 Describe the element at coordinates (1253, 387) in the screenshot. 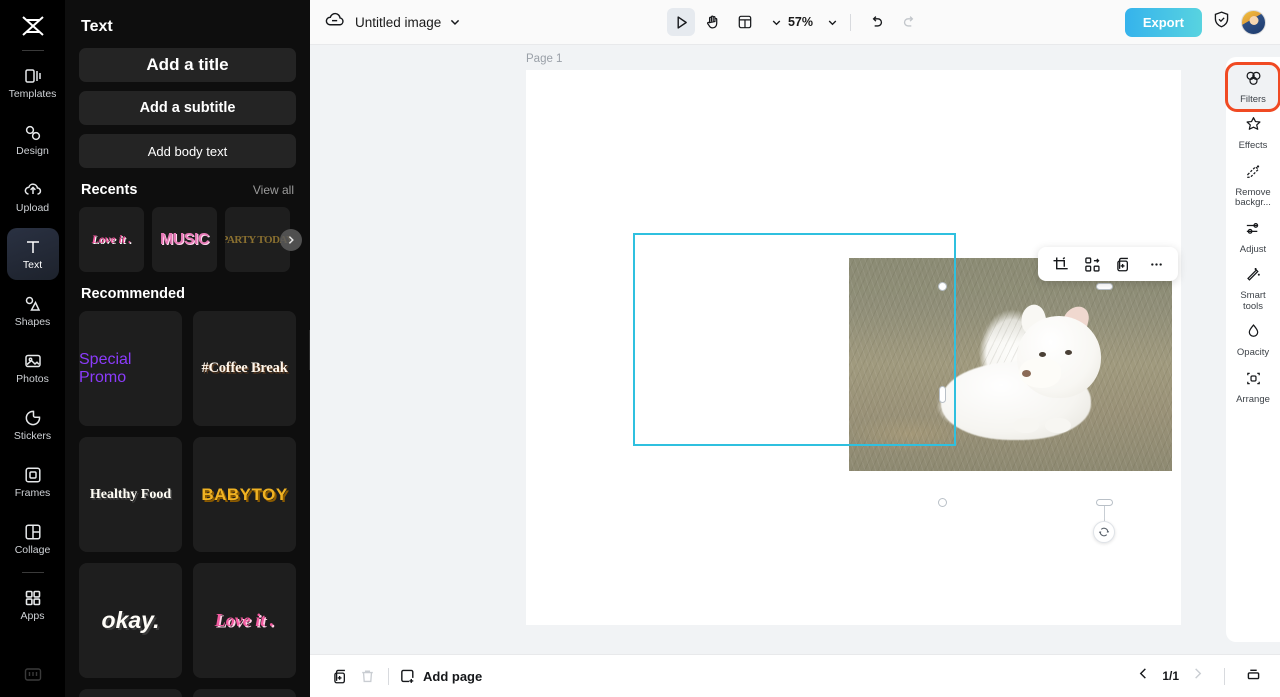

I see `tool-arrange: Arrange` at that location.